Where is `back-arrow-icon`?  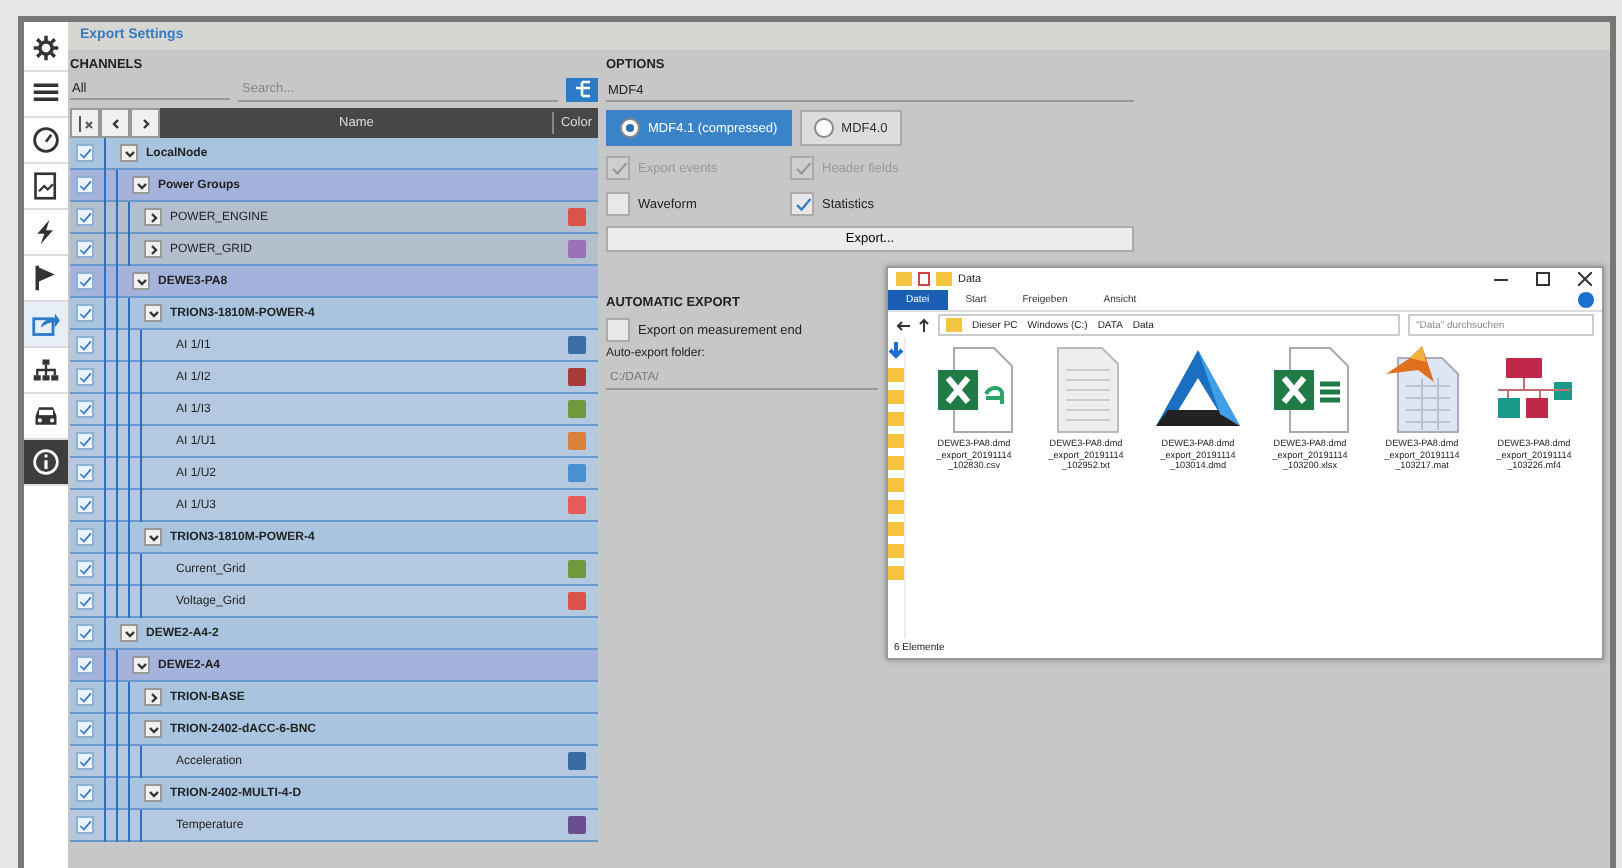 back-arrow-icon is located at coordinates (903, 325).